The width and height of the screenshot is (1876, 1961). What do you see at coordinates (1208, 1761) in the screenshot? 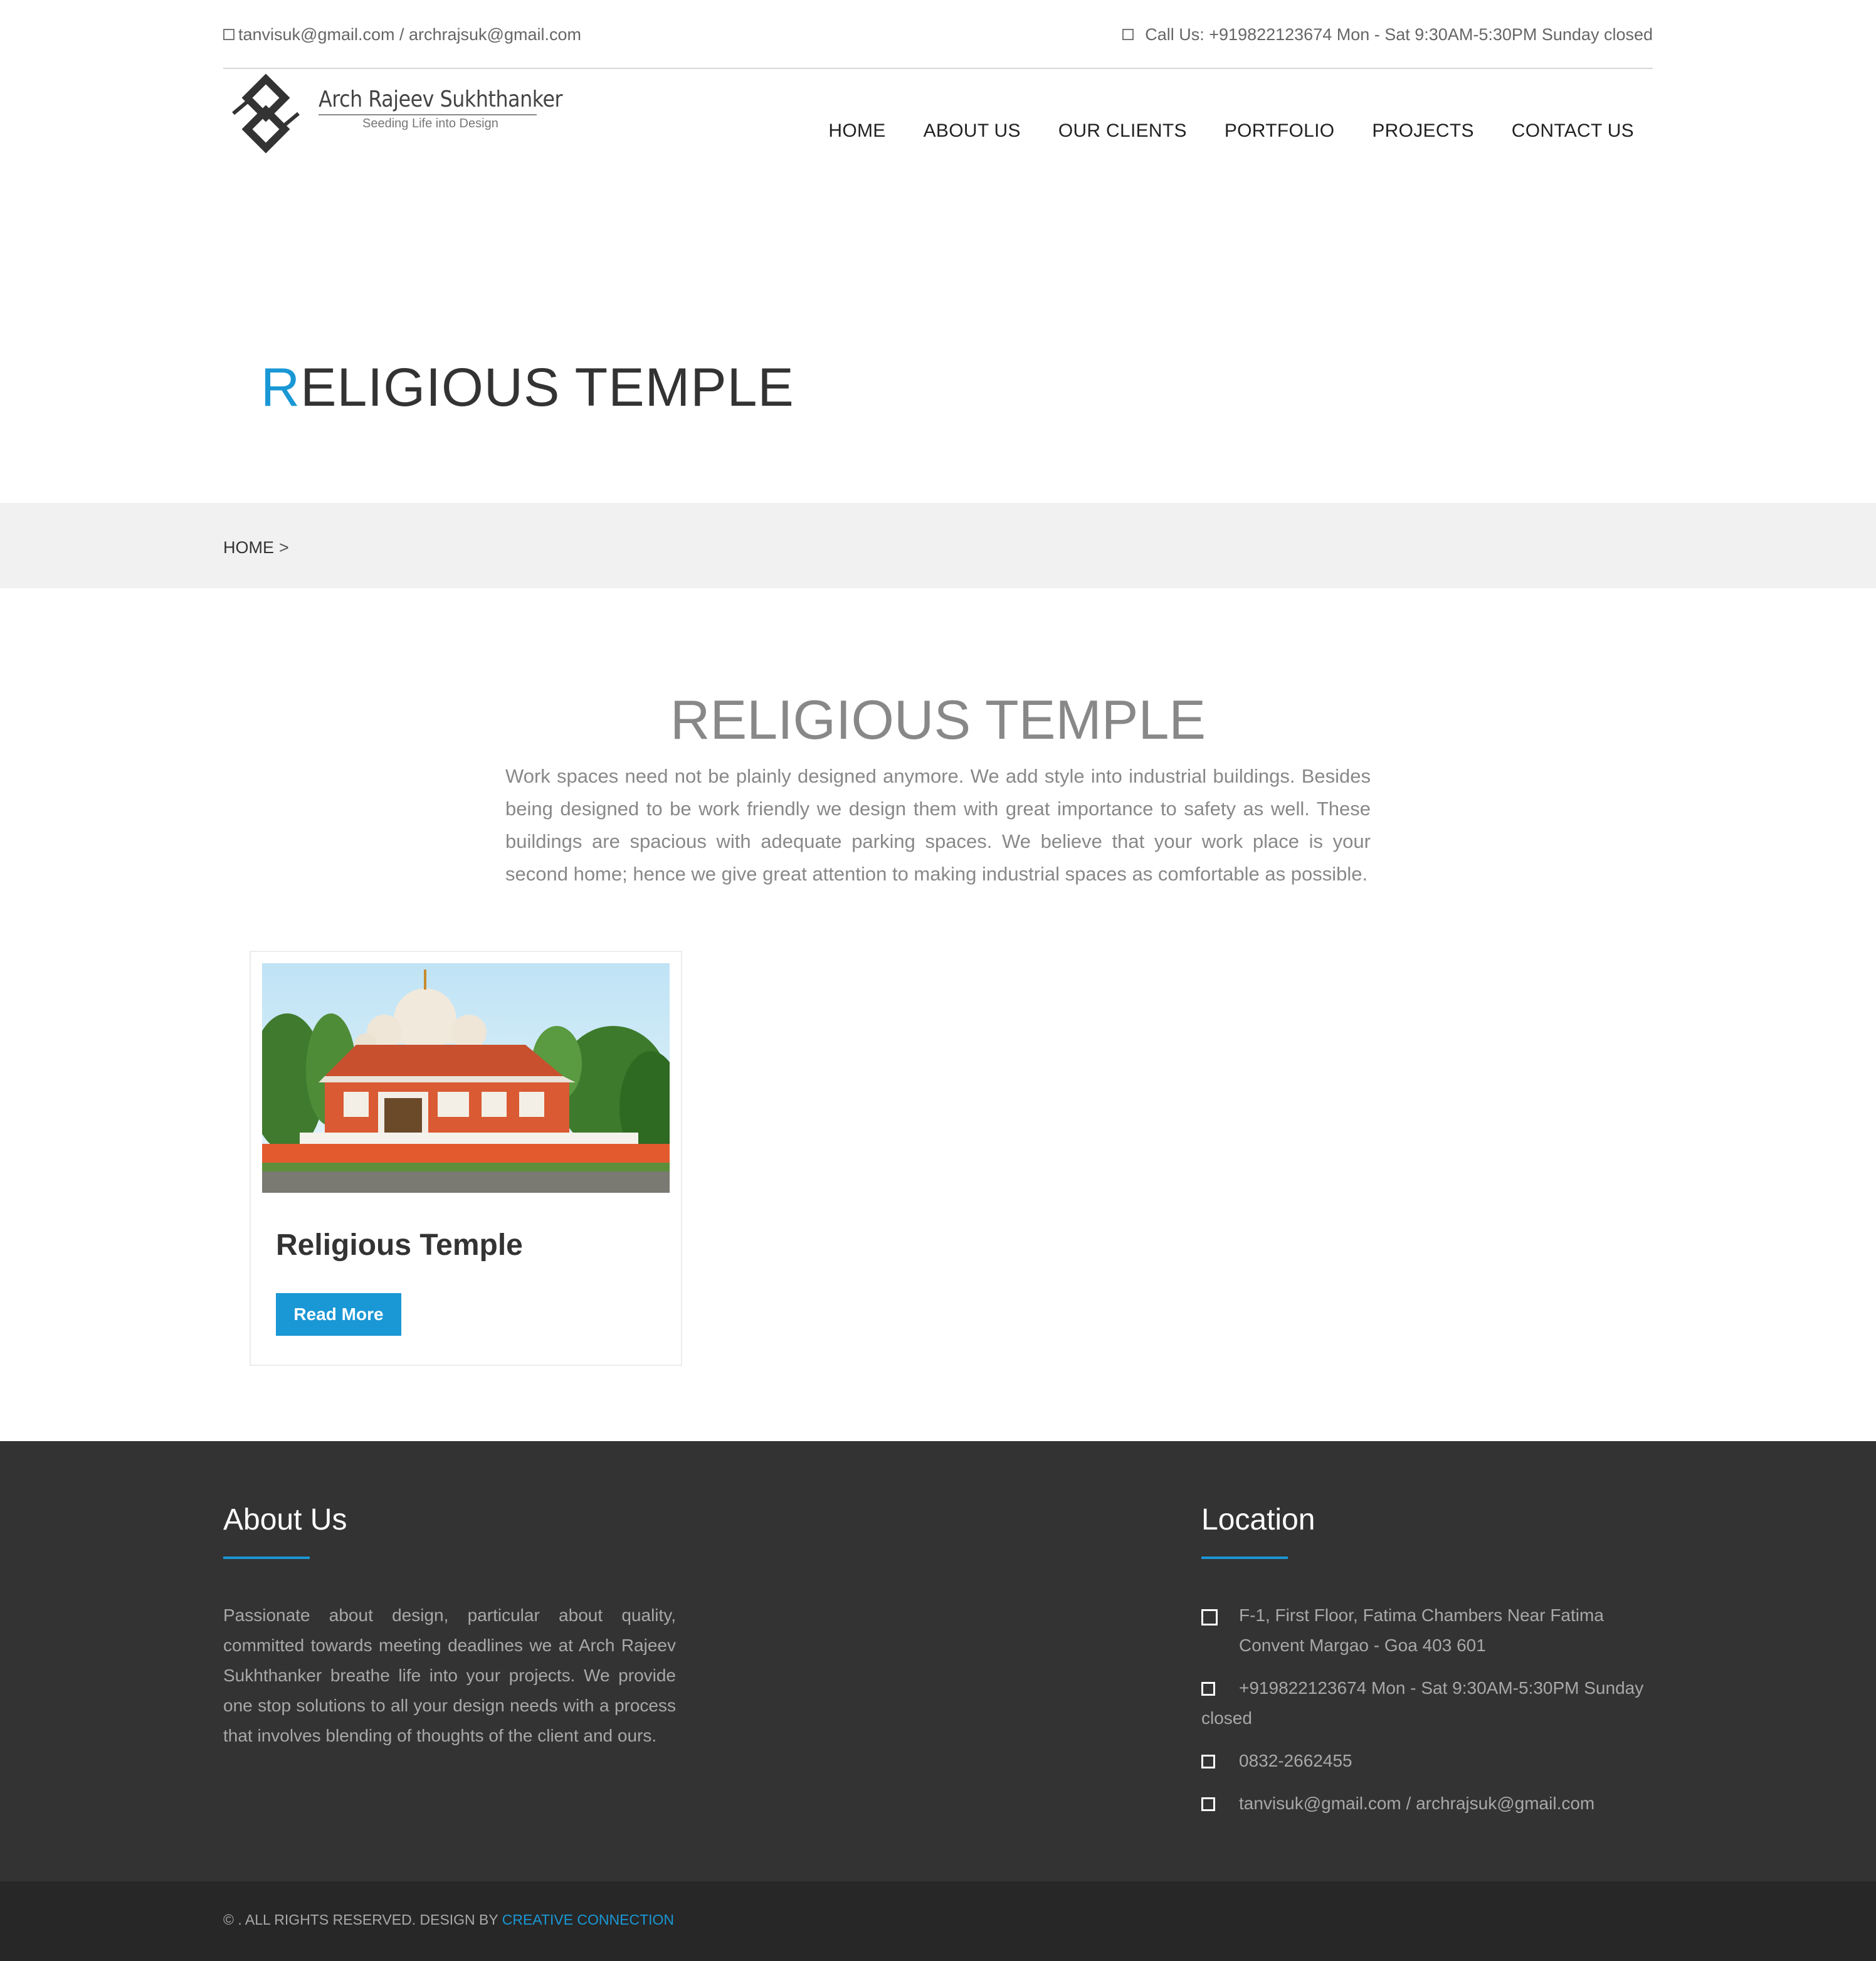
I see `telephone-icon` at bounding box center [1208, 1761].